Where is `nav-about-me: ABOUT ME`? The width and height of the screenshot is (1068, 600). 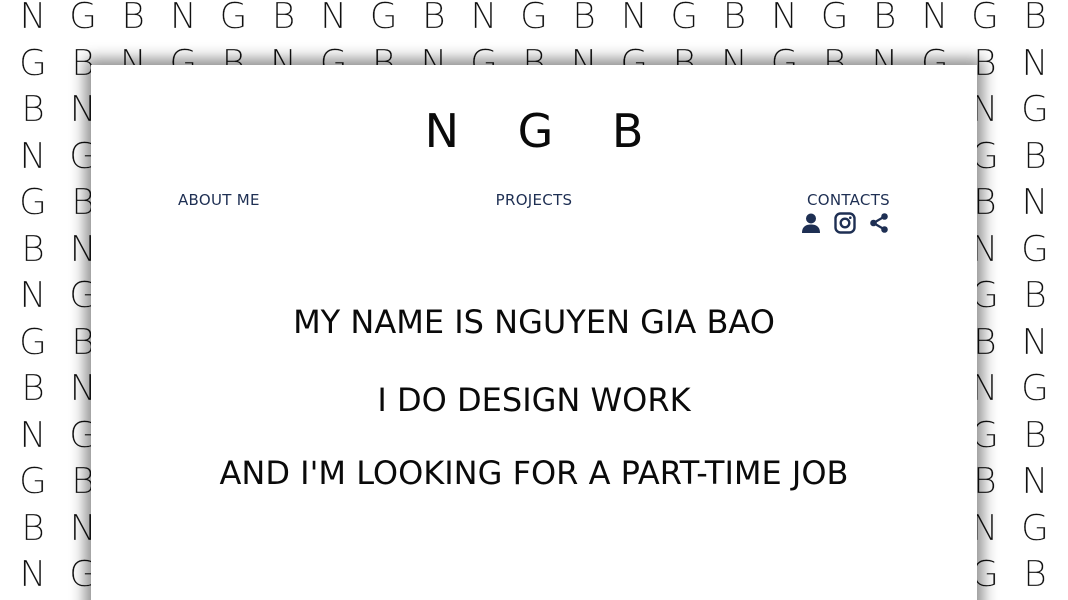 nav-about-me: ABOUT ME is located at coordinates (219, 200).